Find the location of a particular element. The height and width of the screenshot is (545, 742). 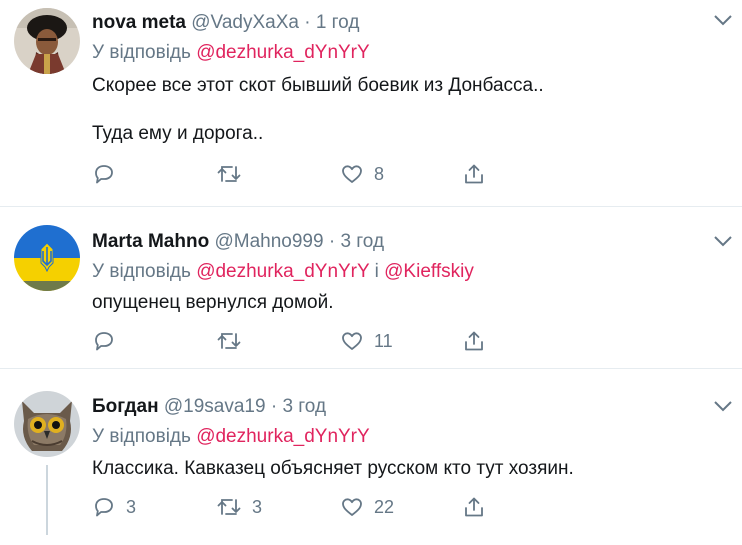

retweet-button: 3 is located at coordinates (239, 507).